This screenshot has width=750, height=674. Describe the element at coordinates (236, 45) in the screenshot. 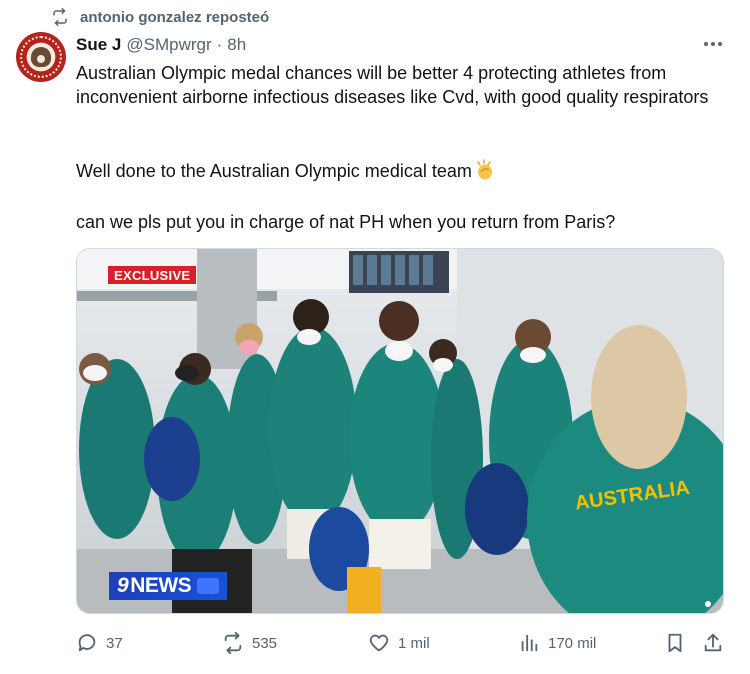

I see `timestamp: 8h` at that location.